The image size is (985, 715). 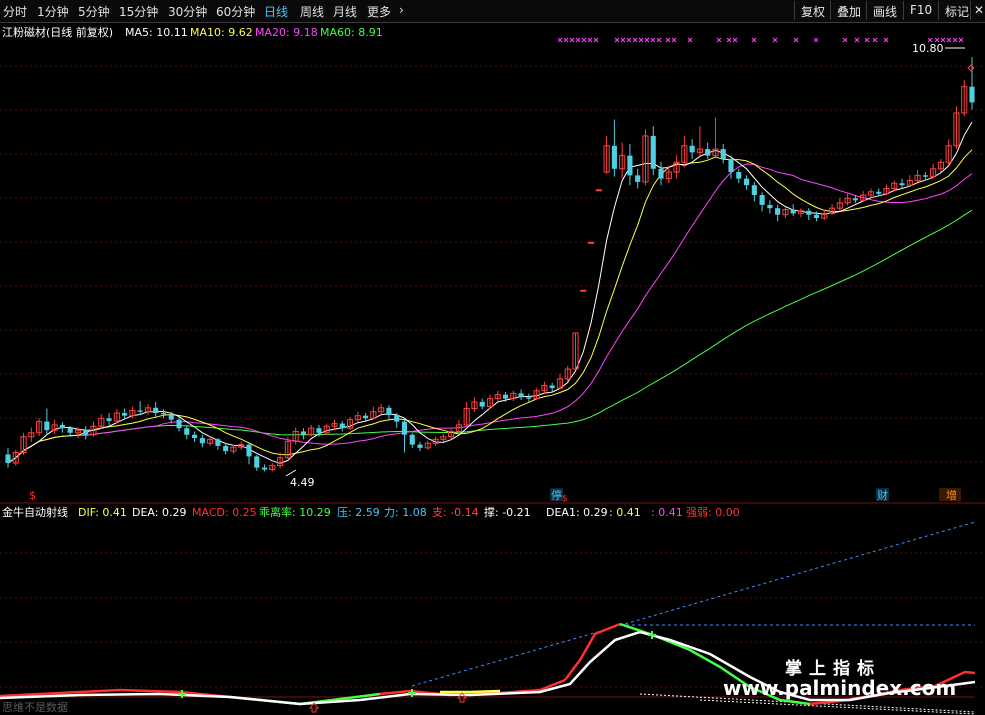 What do you see at coordinates (312, 11) in the screenshot?
I see `timeframe-weekly: 周线` at bounding box center [312, 11].